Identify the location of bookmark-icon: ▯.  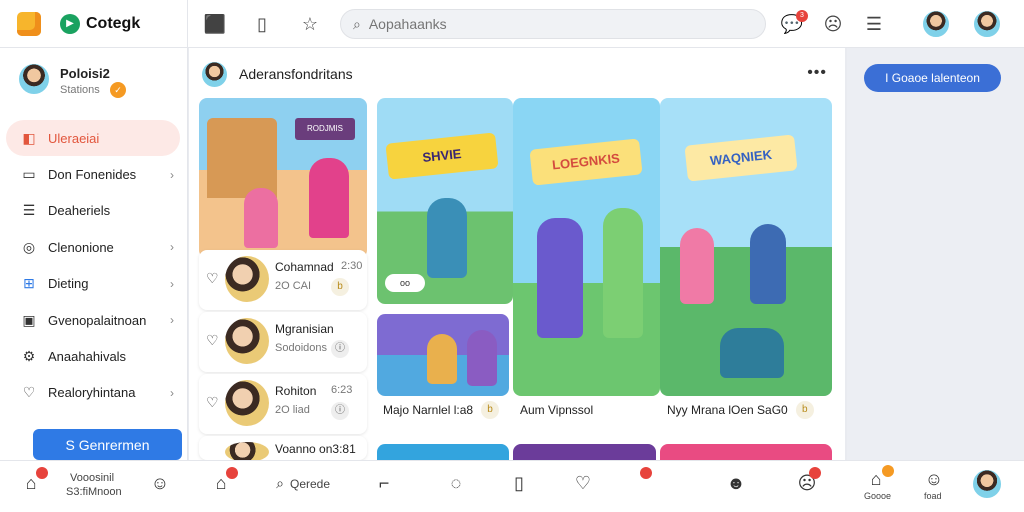
(262, 24).